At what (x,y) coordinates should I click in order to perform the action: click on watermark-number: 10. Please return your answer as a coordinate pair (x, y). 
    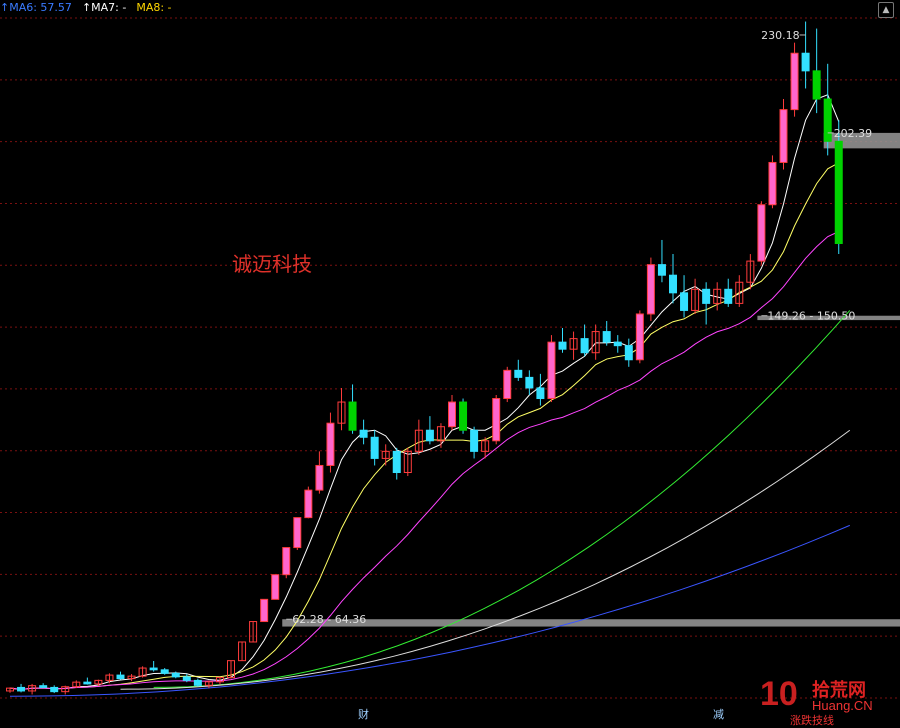
    Looking at the image, I should click on (779, 694).